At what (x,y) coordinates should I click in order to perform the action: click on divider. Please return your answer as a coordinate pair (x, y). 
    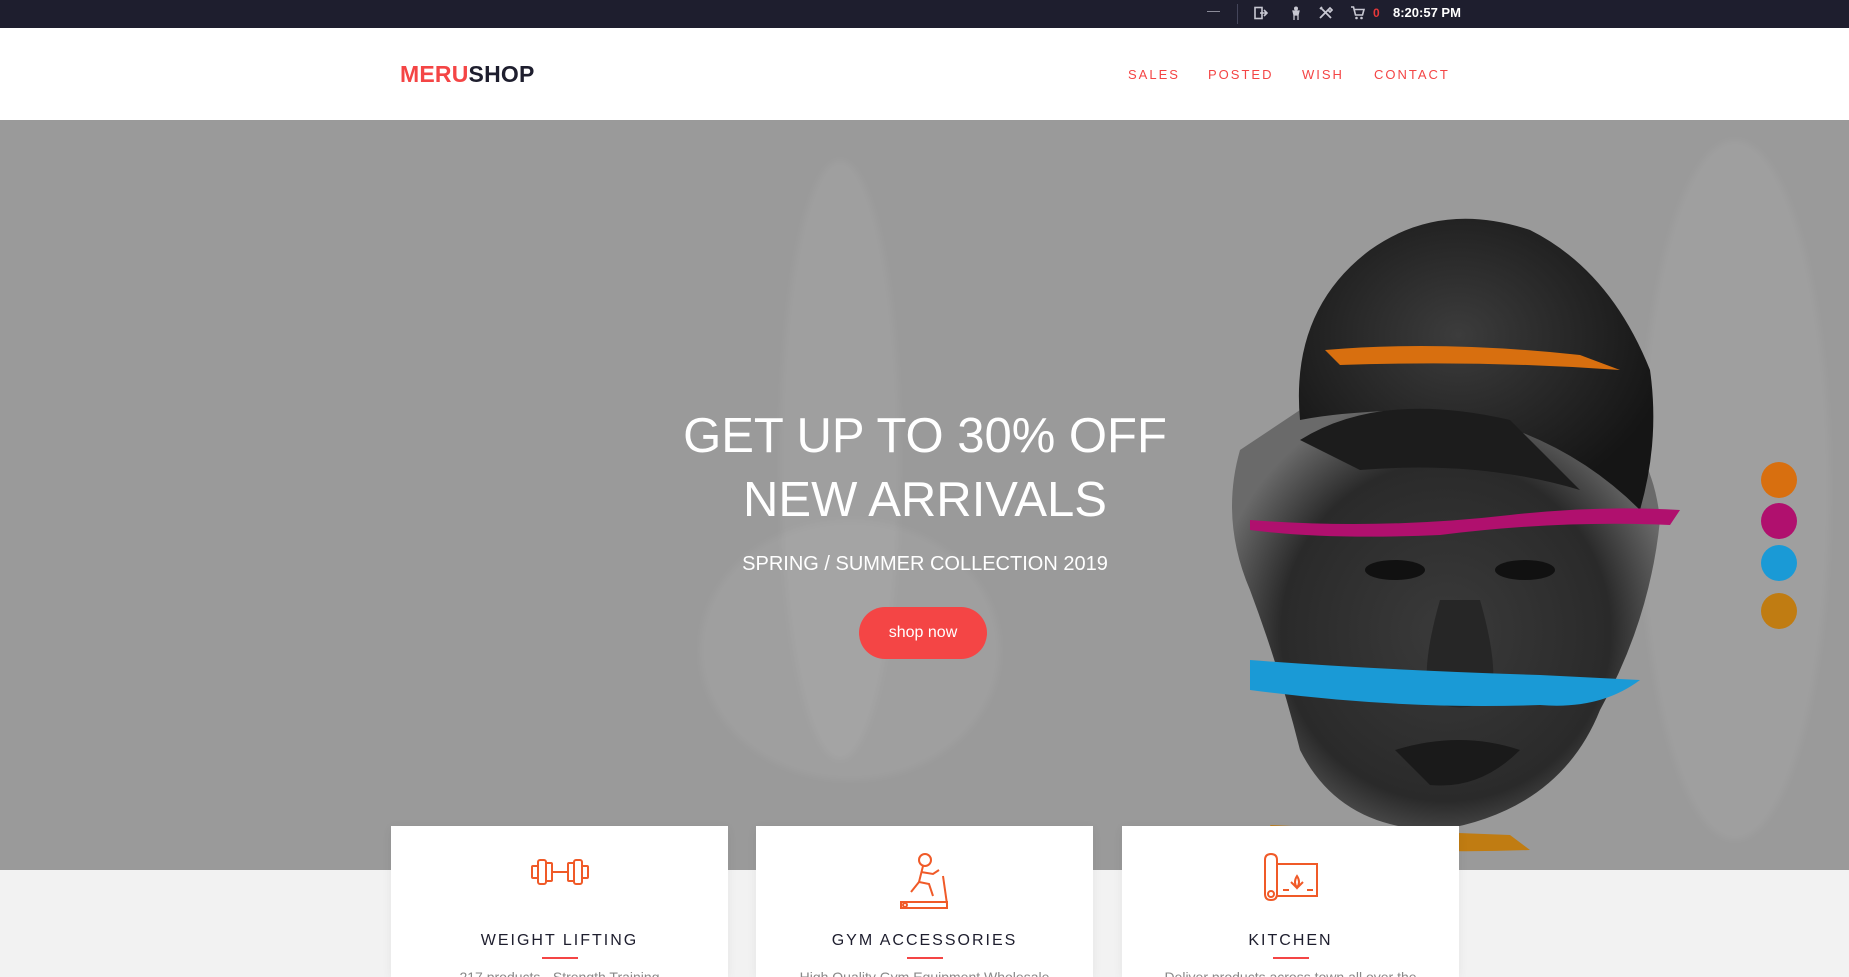
    Looking at the image, I should click on (1237, 14).